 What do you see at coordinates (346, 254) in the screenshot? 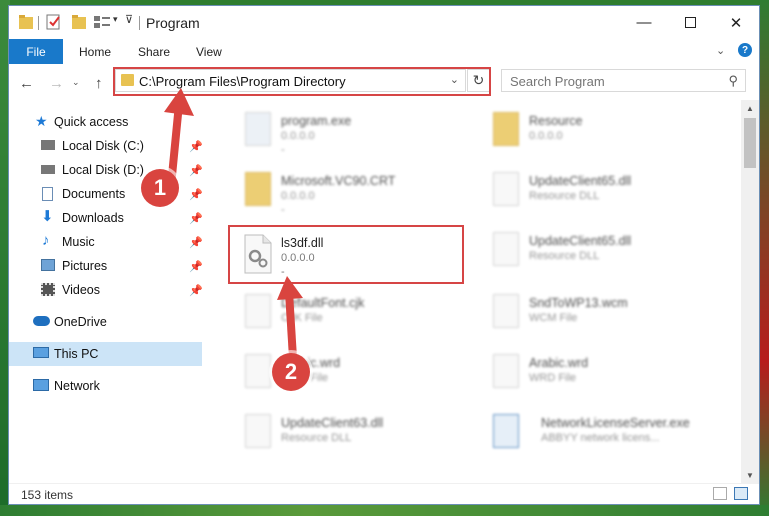
I see `file-highlight-box` at bounding box center [346, 254].